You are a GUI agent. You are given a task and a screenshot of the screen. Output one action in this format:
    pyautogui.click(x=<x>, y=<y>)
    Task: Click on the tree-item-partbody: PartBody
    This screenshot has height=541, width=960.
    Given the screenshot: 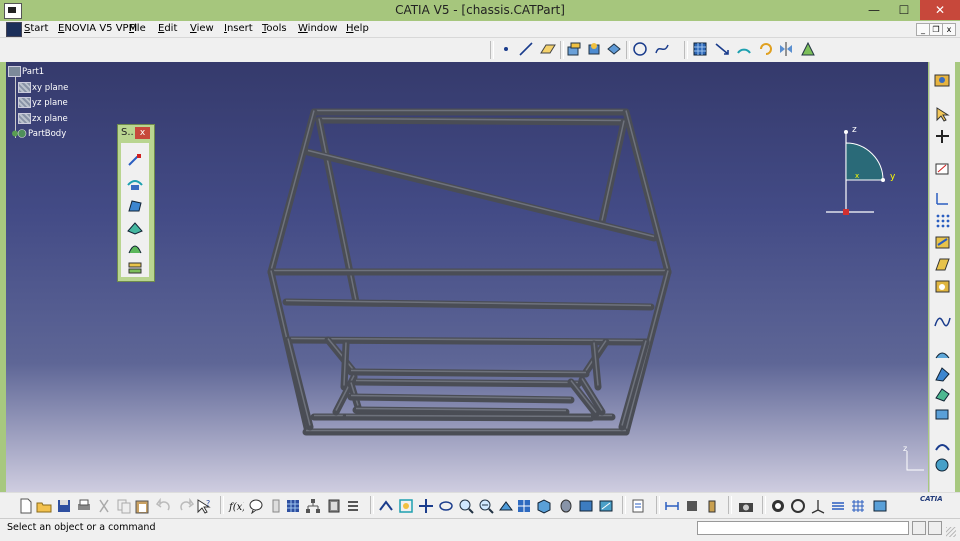 What is the action you would take?
    pyautogui.click(x=38, y=133)
    